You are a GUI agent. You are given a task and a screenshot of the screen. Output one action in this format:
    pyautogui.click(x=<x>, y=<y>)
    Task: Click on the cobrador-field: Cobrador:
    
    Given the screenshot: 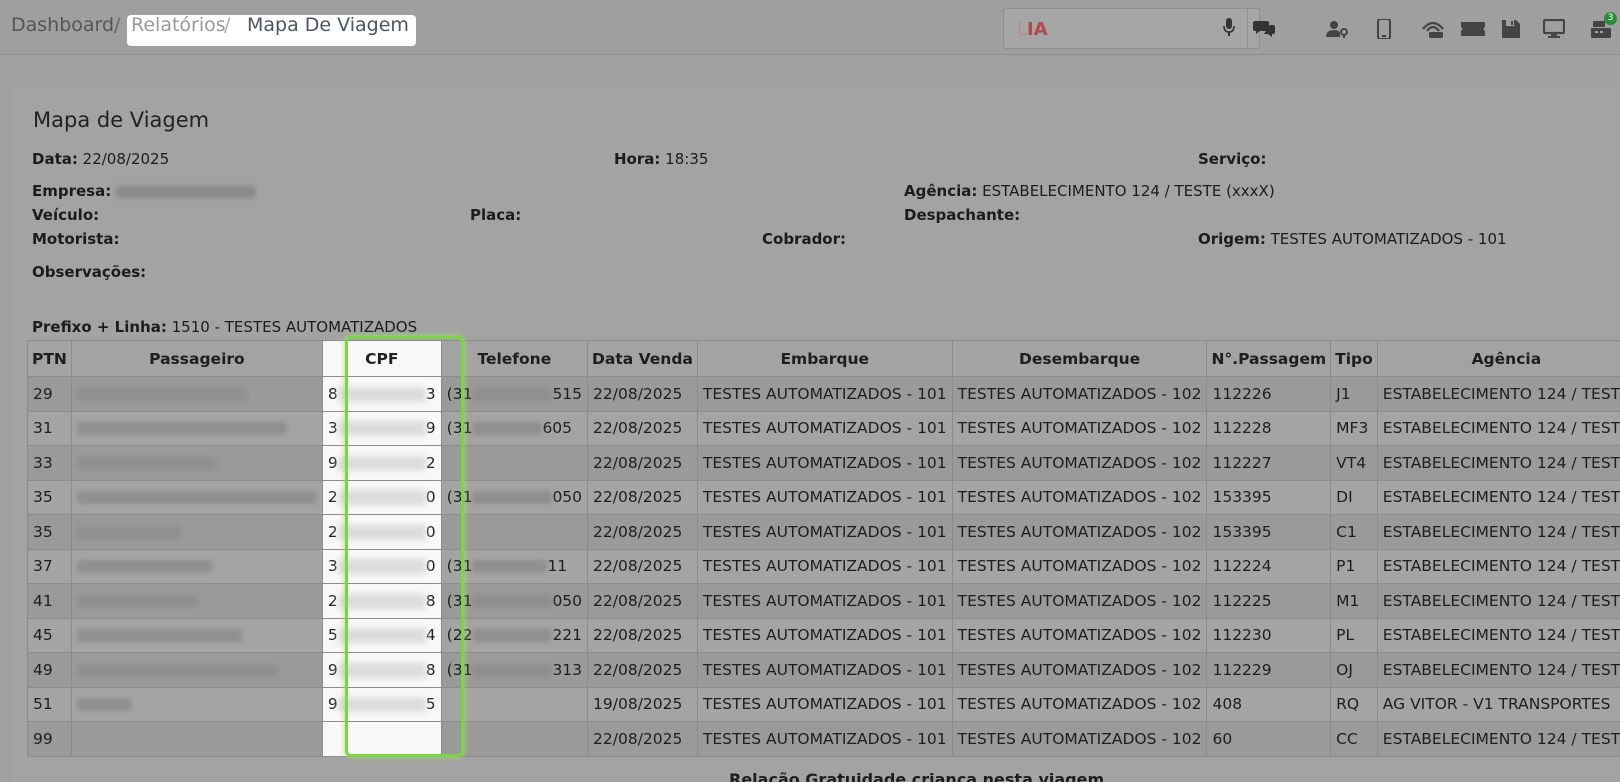 What is the action you would take?
    pyautogui.click(x=804, y=239)
    